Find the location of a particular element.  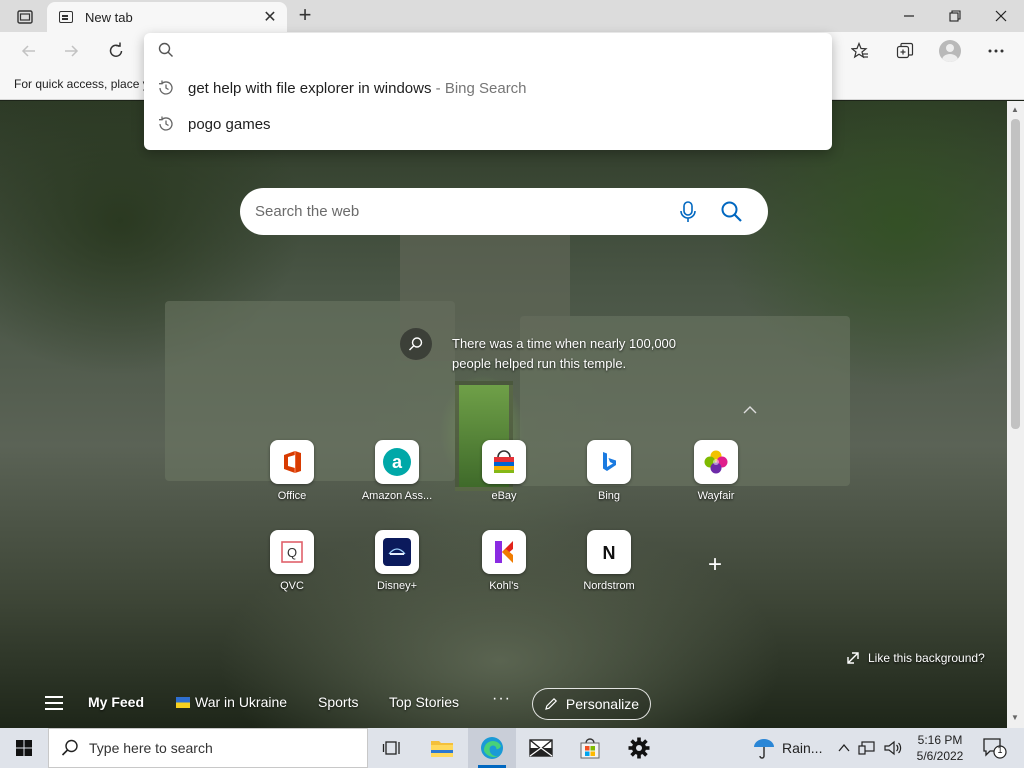

like-background-label: Like this background? is located at coordinates (926, 658).